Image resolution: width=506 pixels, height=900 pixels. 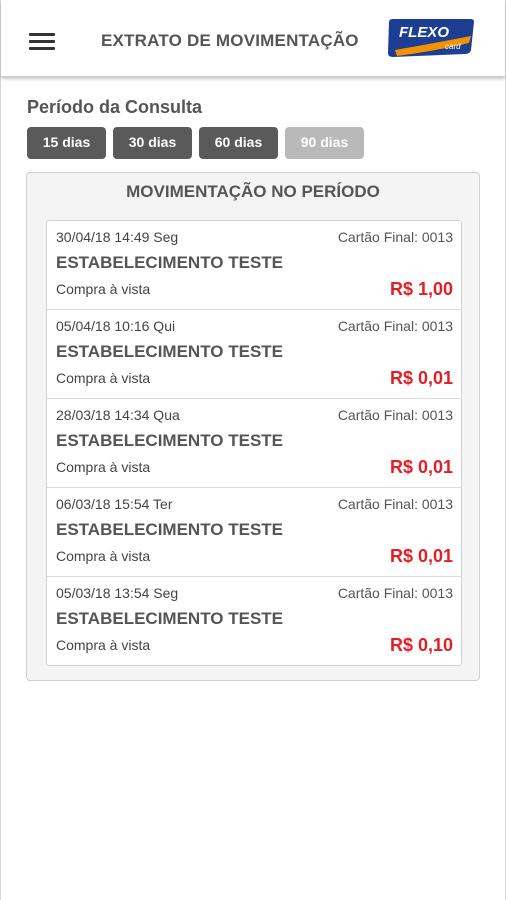 I want to click on menu-icon, so click(x=43, y=41).